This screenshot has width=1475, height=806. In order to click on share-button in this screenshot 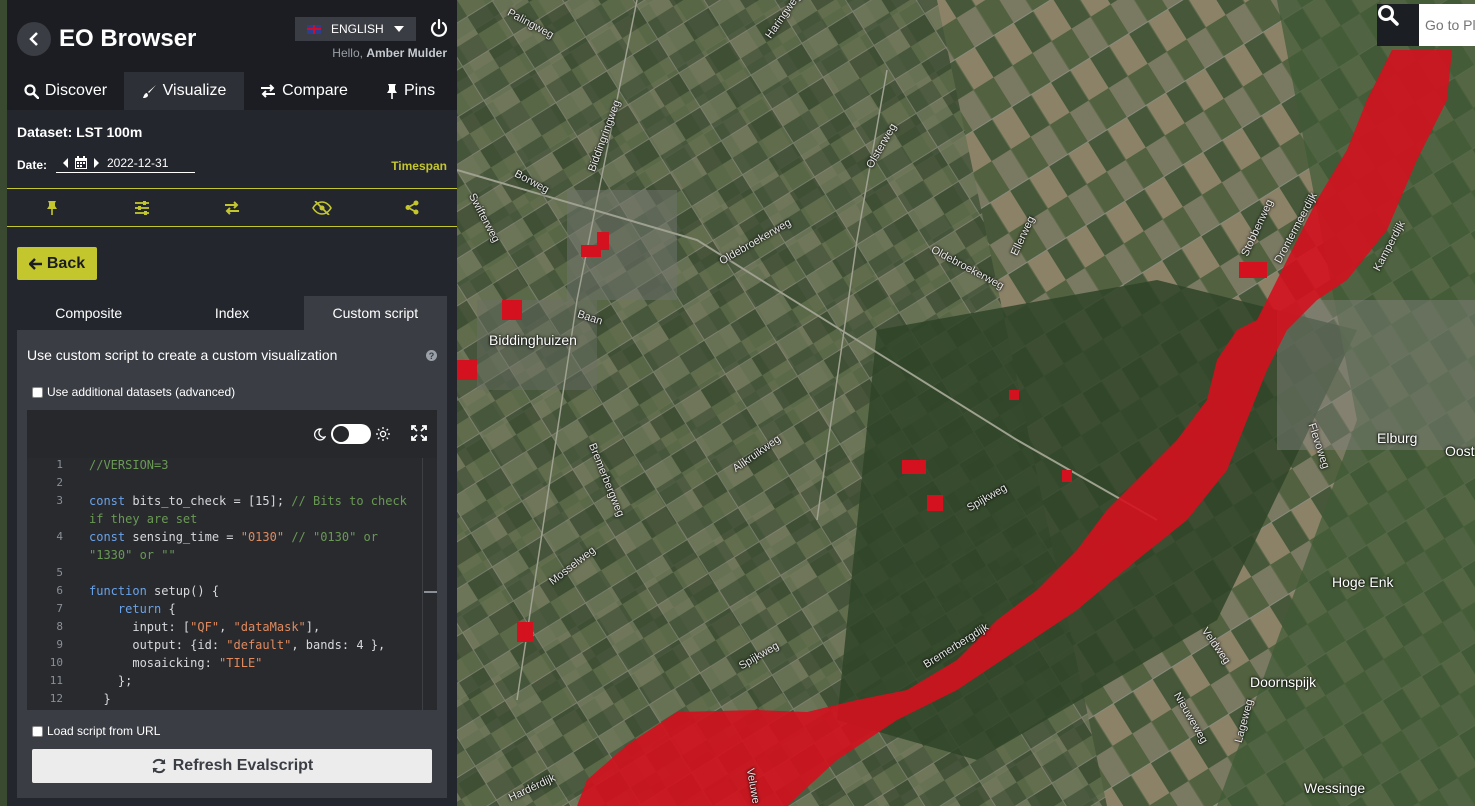, I will do `click(412, 207)`.